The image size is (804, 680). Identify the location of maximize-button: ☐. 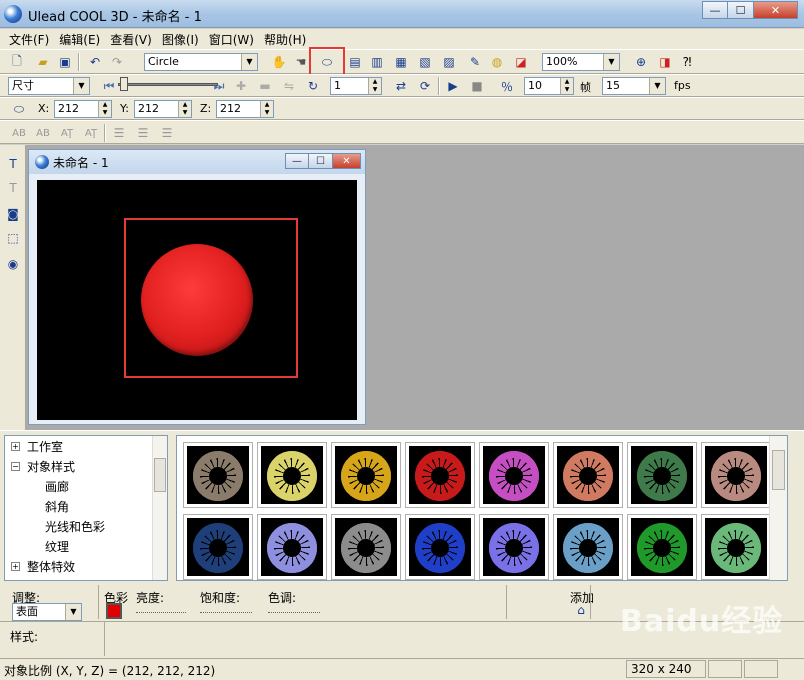
(741, 10).